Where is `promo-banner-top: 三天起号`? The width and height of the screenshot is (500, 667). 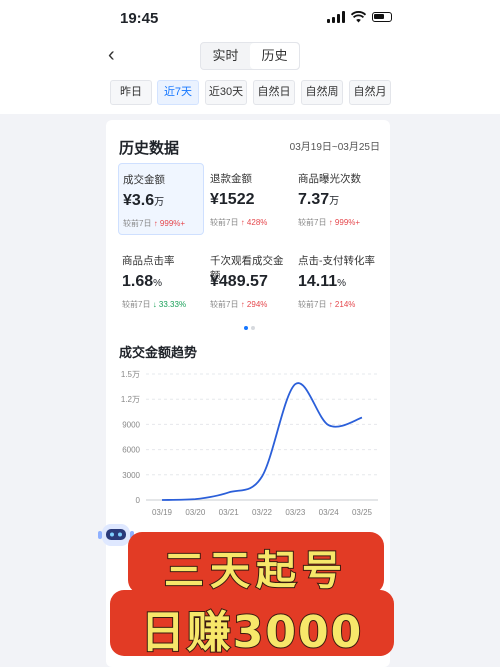 promo-banner-top: 三天起号 is located at coordinates (256, 563).